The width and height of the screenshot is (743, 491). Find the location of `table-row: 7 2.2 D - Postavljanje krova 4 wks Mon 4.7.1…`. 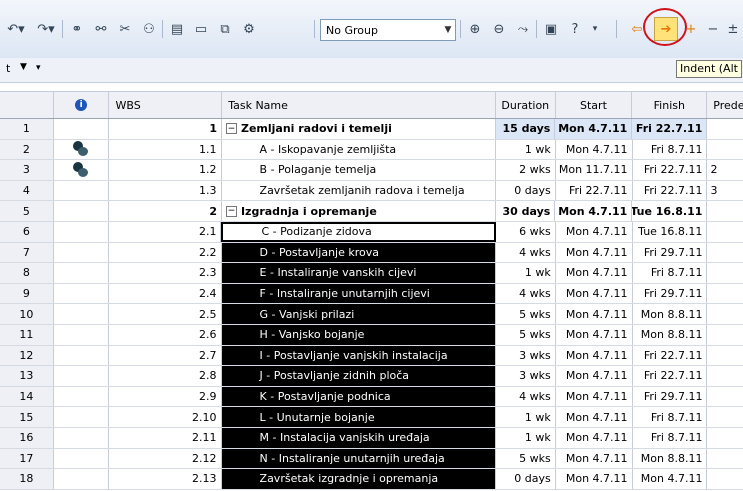

table-row: 7 2.2 D - Postavljanje krova 4 wks Mon 4.7.1… is located at coordinates (371, 253).